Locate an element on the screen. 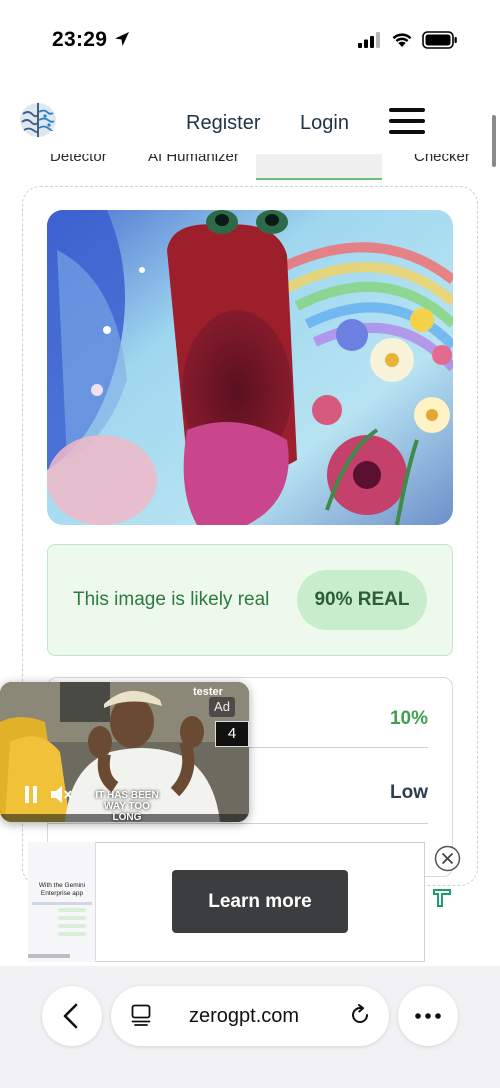 This screenshot has width=500, height=1088. tool-tabs: Detector AI Humanizer Checker is located at coordinates (250, 167).